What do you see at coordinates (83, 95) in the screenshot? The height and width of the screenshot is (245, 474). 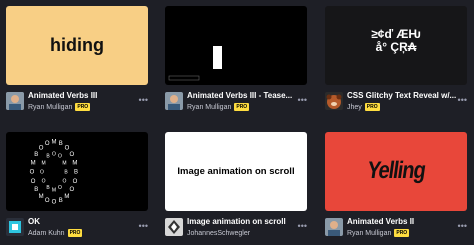 I see `pen-title: Animated Verbs III` at bounding box center [83, 95].